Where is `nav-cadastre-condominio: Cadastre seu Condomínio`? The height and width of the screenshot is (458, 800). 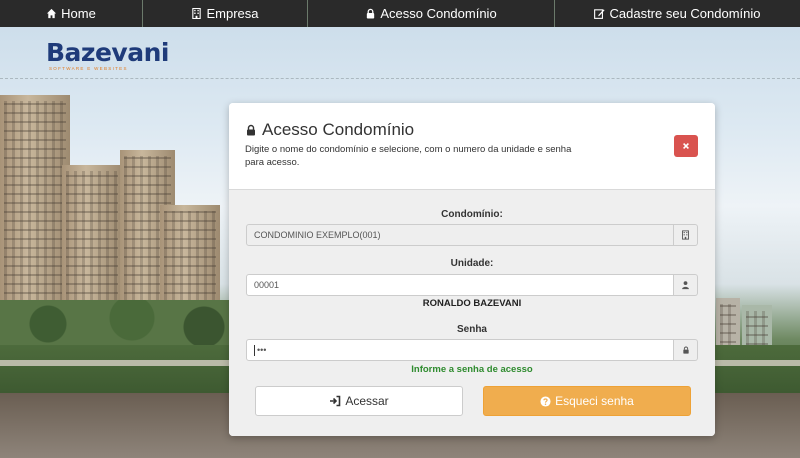 nav-cadastre-condominio: Cadastre seu Condomínio is located at coordinates (677, 13).